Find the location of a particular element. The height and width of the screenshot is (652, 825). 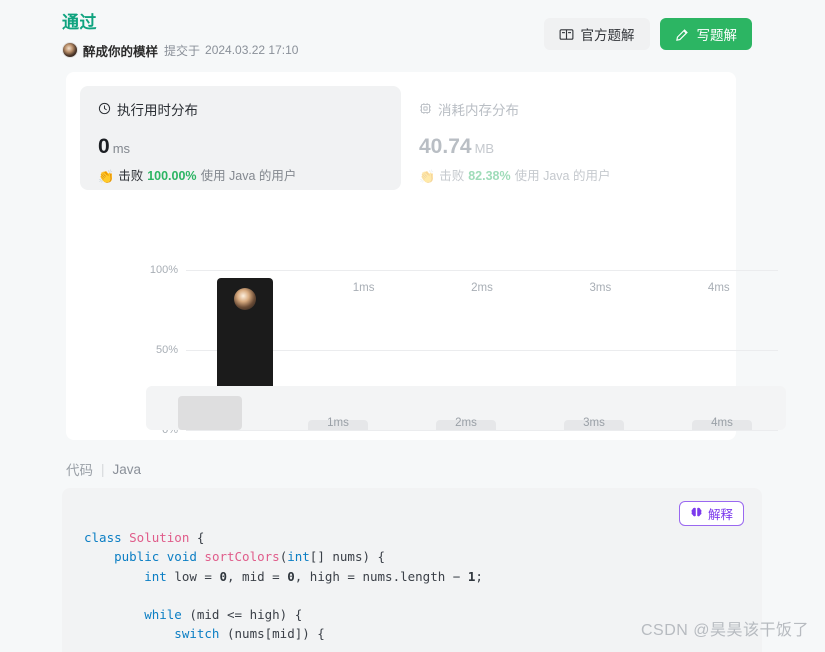

memory-beat-row: 👏 击败 82.38% 使用 Java 的用户 is located at coordinates (561, 176).